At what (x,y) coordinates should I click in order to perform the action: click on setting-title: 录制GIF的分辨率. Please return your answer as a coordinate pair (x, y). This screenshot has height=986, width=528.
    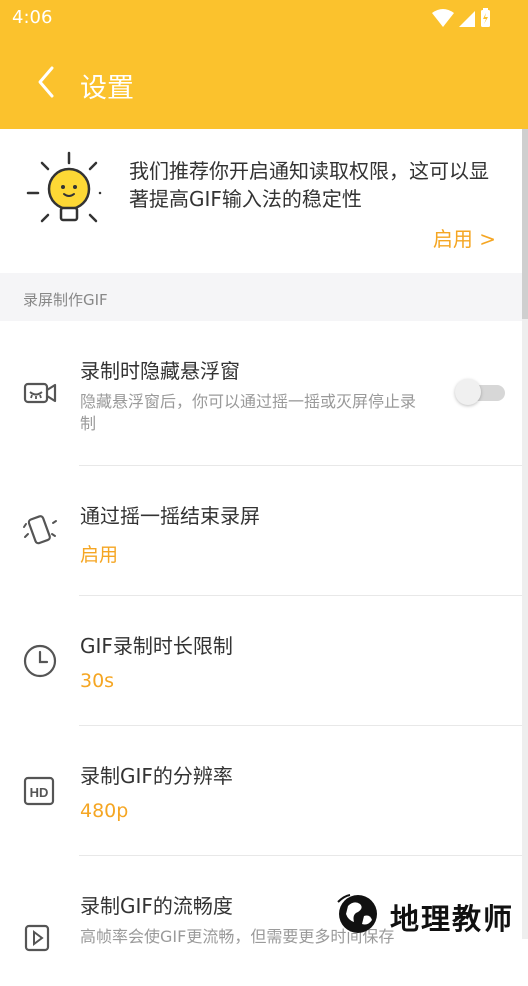
    Looking at the image, I should click on (156, 776).